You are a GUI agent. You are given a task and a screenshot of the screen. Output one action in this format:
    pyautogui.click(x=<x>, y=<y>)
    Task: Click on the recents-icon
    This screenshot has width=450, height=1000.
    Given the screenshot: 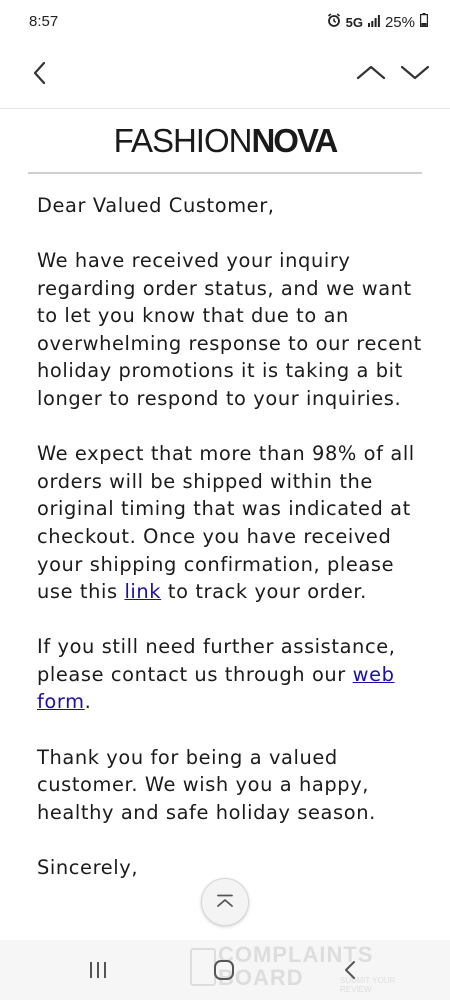 What is the action you would take?
    pyautogui.click(x=98, y=970)
    